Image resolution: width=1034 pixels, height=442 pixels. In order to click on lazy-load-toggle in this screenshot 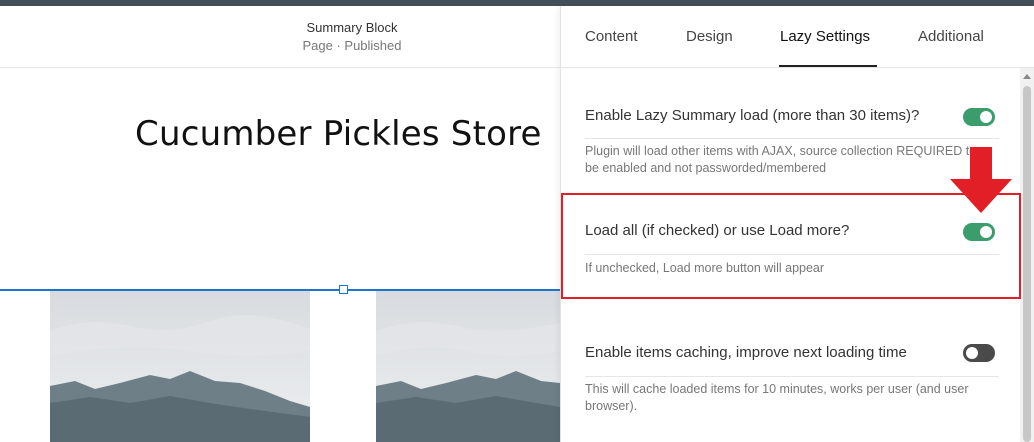, I will do `click(979, 117)`.